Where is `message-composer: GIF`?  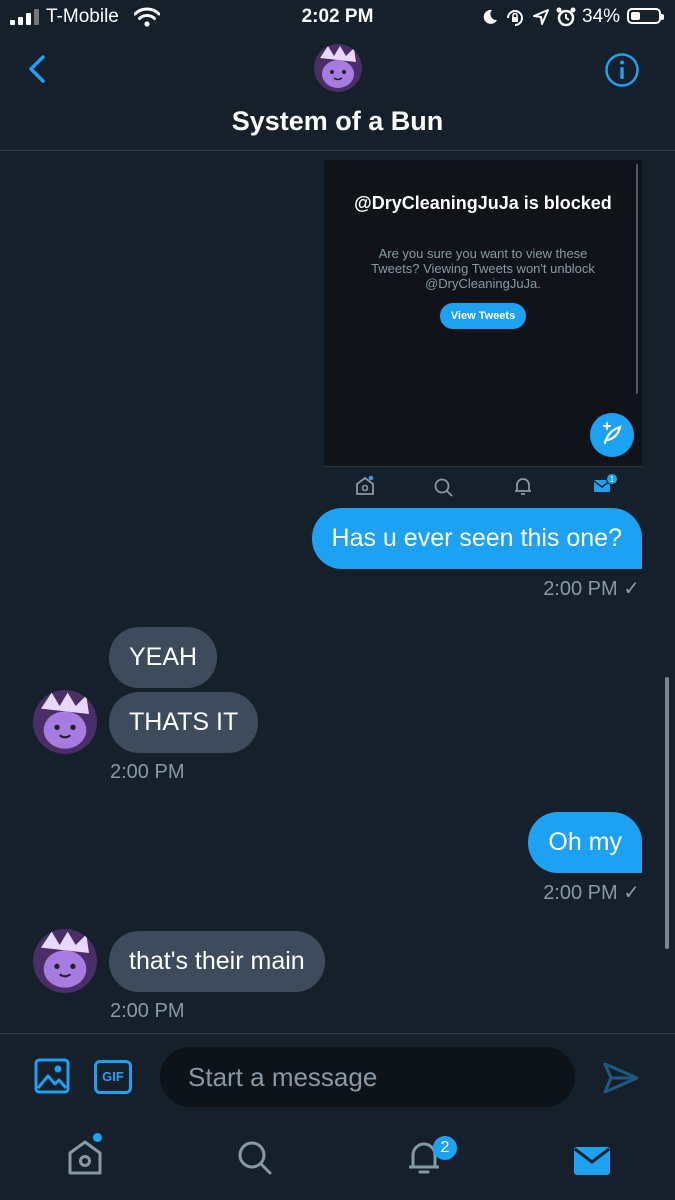 message-composer: GIF is located at coordinates (337, 1078).